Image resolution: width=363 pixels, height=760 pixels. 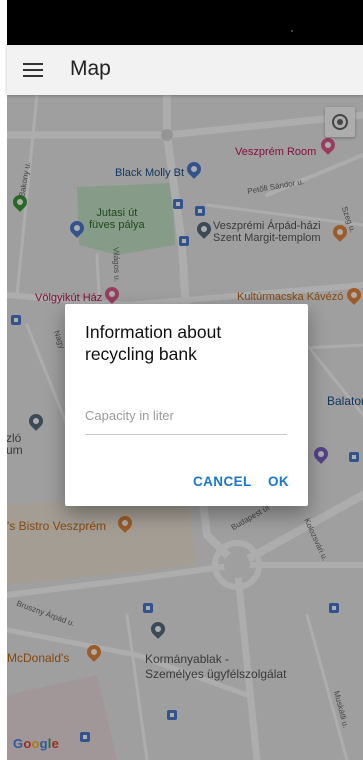 What do you see at coordinates (90, 68) in the screenshot?
I see `page-title: Map` at bounding box center [90, 68].